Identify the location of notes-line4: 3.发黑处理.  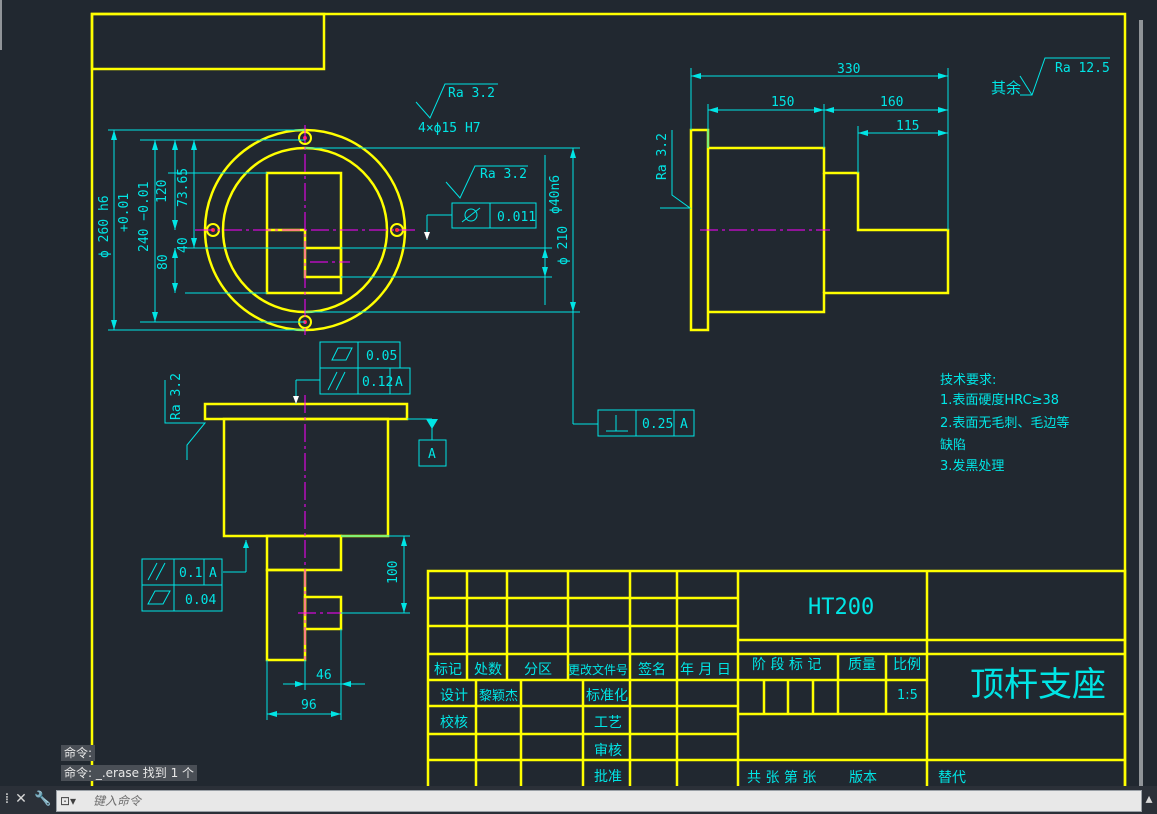
(972, 466).